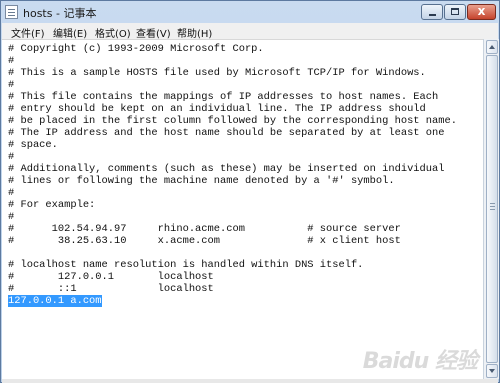 Image resolution: width=500 pixels, height=383 pixels. What do you see at coordinates (204, 241) in the screenshot?
I see `editor-line: # 38.25.63.10 x.acme.com # x client host` at bounding box center [204, 241].